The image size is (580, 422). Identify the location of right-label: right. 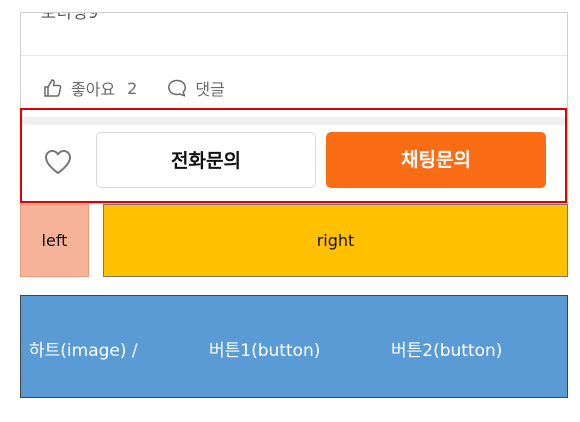
(335, 240).